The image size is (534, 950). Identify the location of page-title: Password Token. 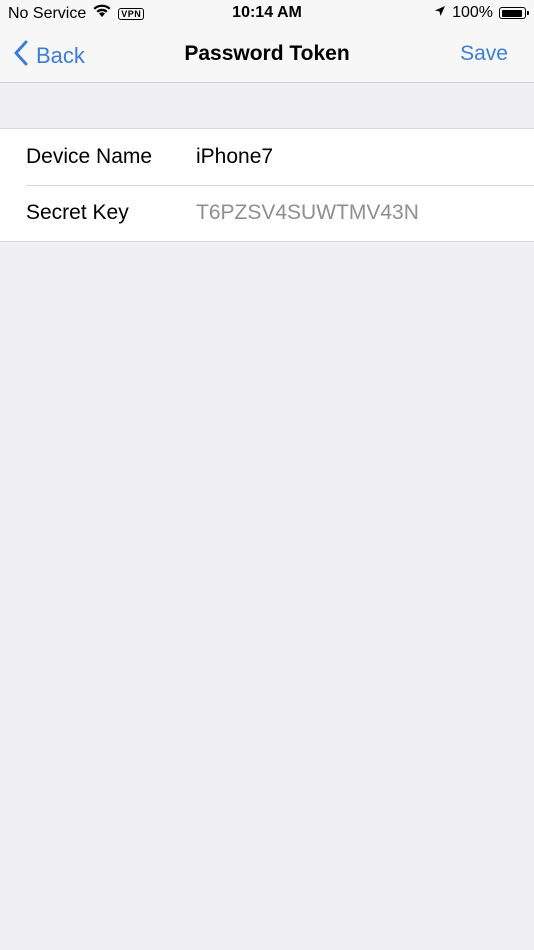
(267, 53).